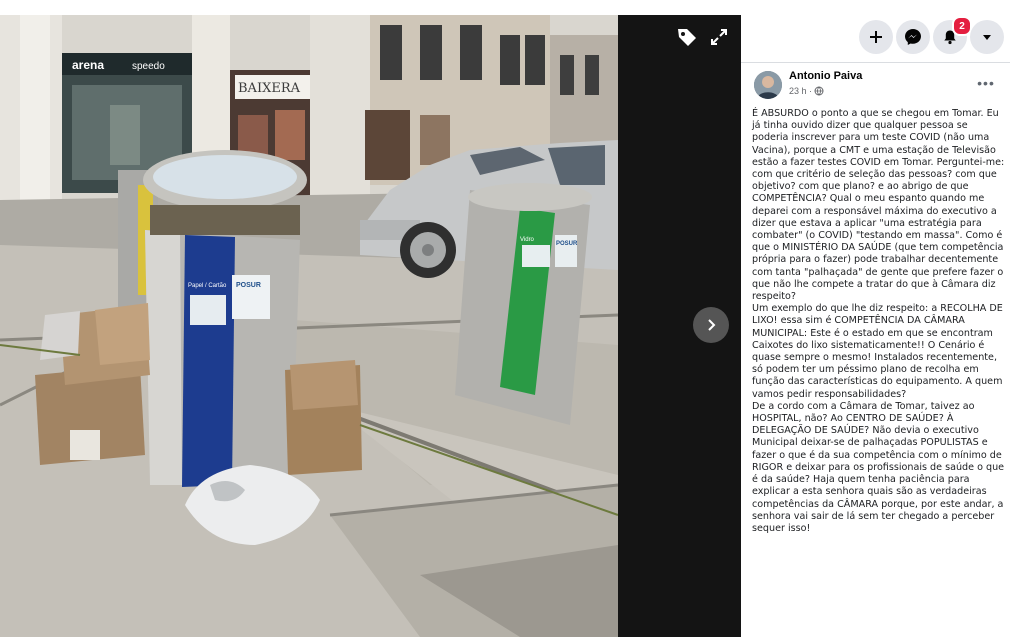  I want to click on bin-brand-front: POSUR, so click(248, 285).